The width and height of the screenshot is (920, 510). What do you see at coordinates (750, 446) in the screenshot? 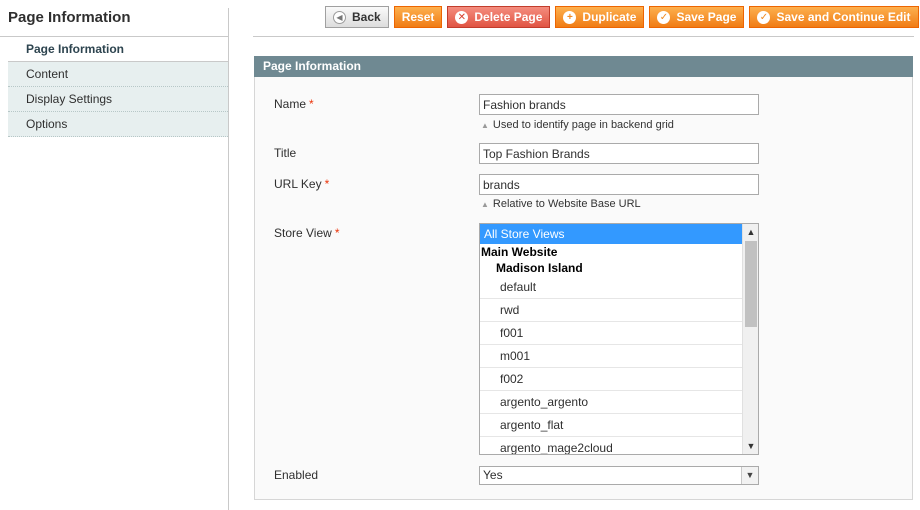
I see `scroll-down-icon: ▼` at bounding box center [750, 446].